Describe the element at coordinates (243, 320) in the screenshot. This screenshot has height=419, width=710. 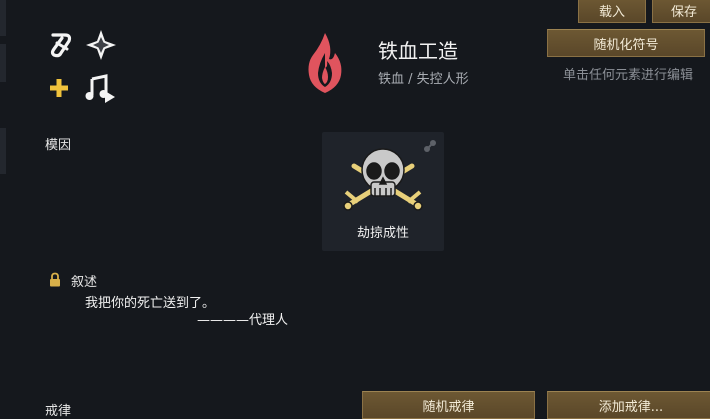
I see `narrative-attribution: ————代理人` at that location.